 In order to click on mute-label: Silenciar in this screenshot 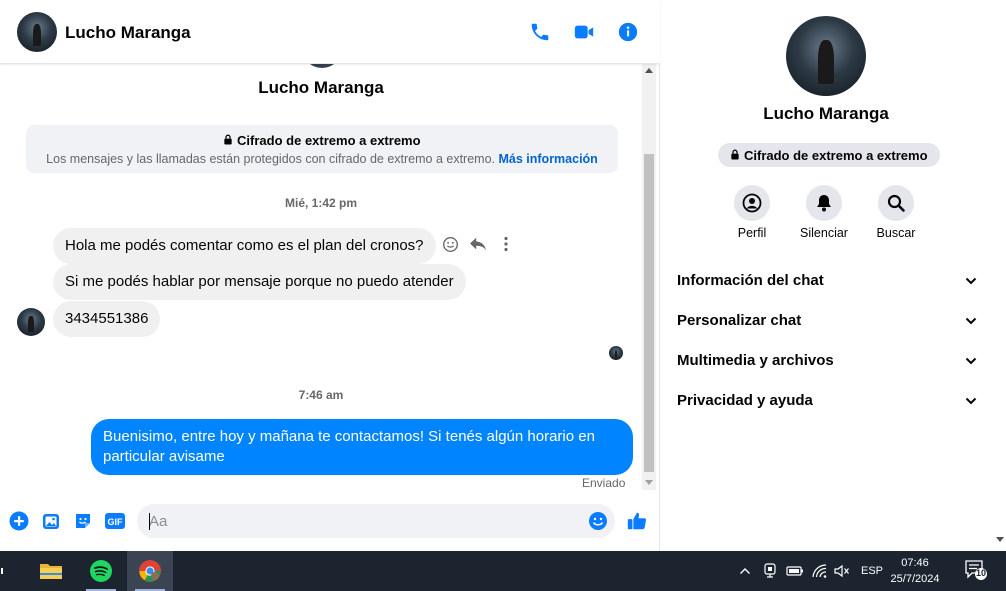, I will do `click(824, 233)`.